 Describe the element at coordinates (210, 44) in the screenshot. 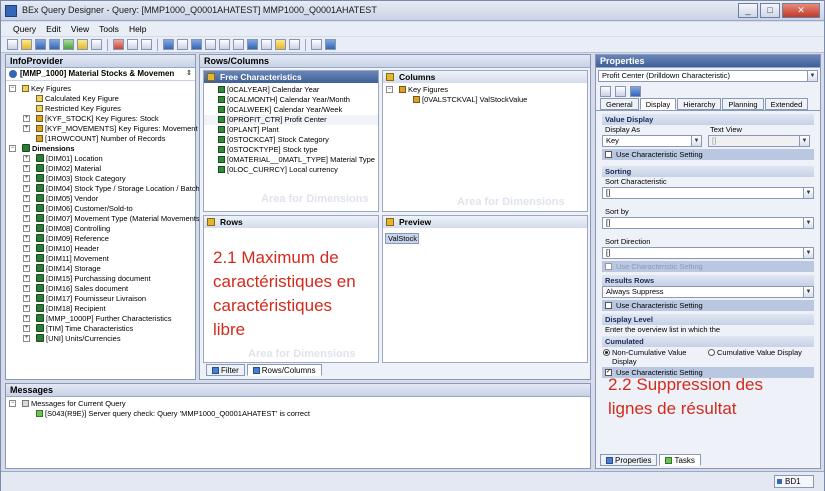

I see `cells-icon` at that location.